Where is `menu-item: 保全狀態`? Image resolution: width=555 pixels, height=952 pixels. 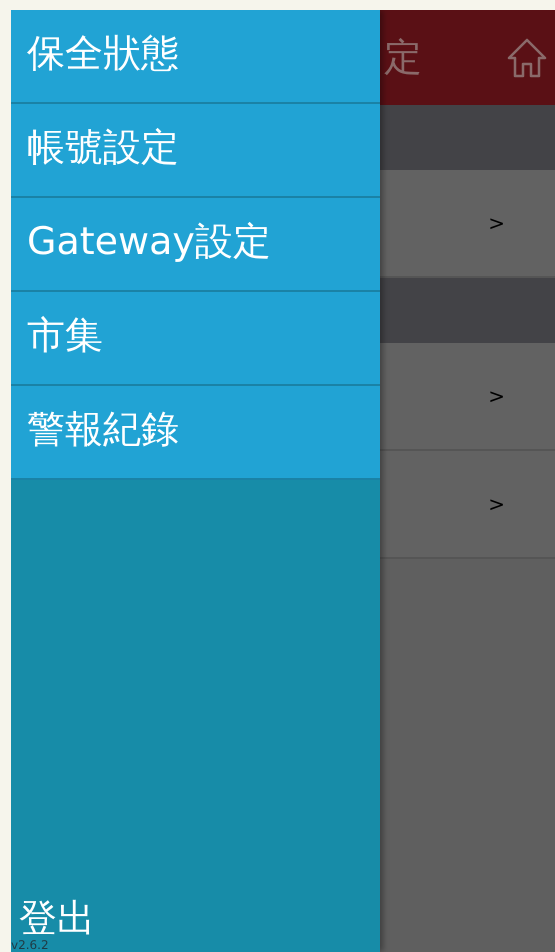
menu-item: 保全狀態 is located at coordinates (195, 57).